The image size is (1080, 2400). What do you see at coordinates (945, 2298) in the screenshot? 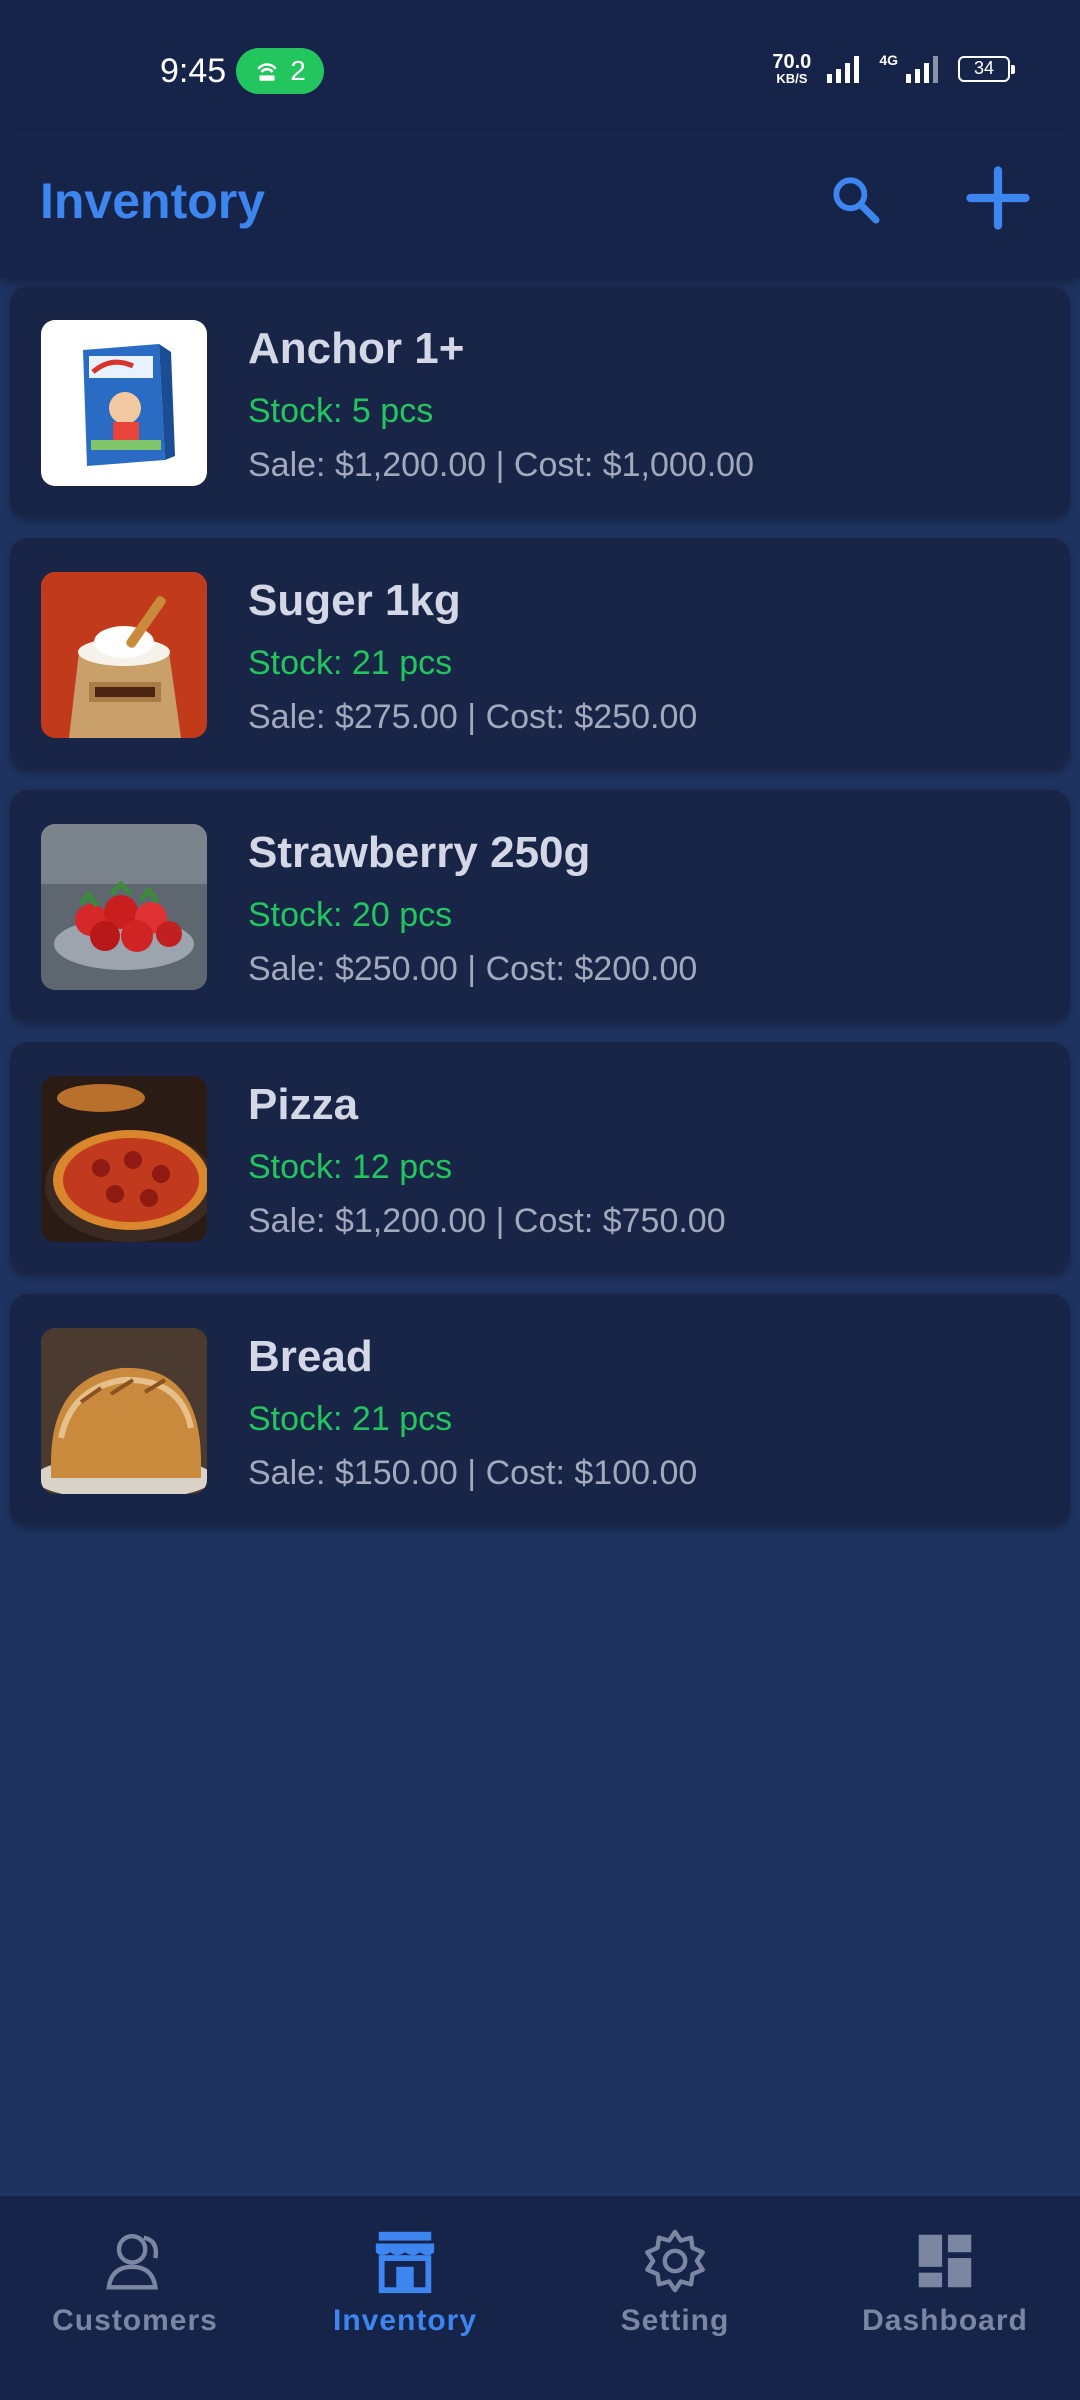
I see `nav-item-dashboard: Dashboard` at bounding box center [945, 2298].